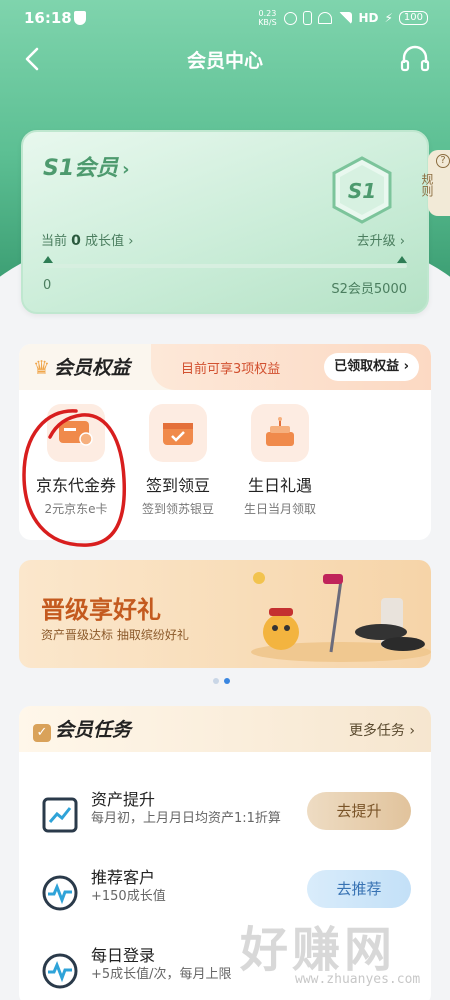 The height and width of the screenshot is (1000, 450). What do you see at coordinates (376, 241) in the screenshot?
I see `upgrade-label: 去升级` at bounding box center [376, 241].